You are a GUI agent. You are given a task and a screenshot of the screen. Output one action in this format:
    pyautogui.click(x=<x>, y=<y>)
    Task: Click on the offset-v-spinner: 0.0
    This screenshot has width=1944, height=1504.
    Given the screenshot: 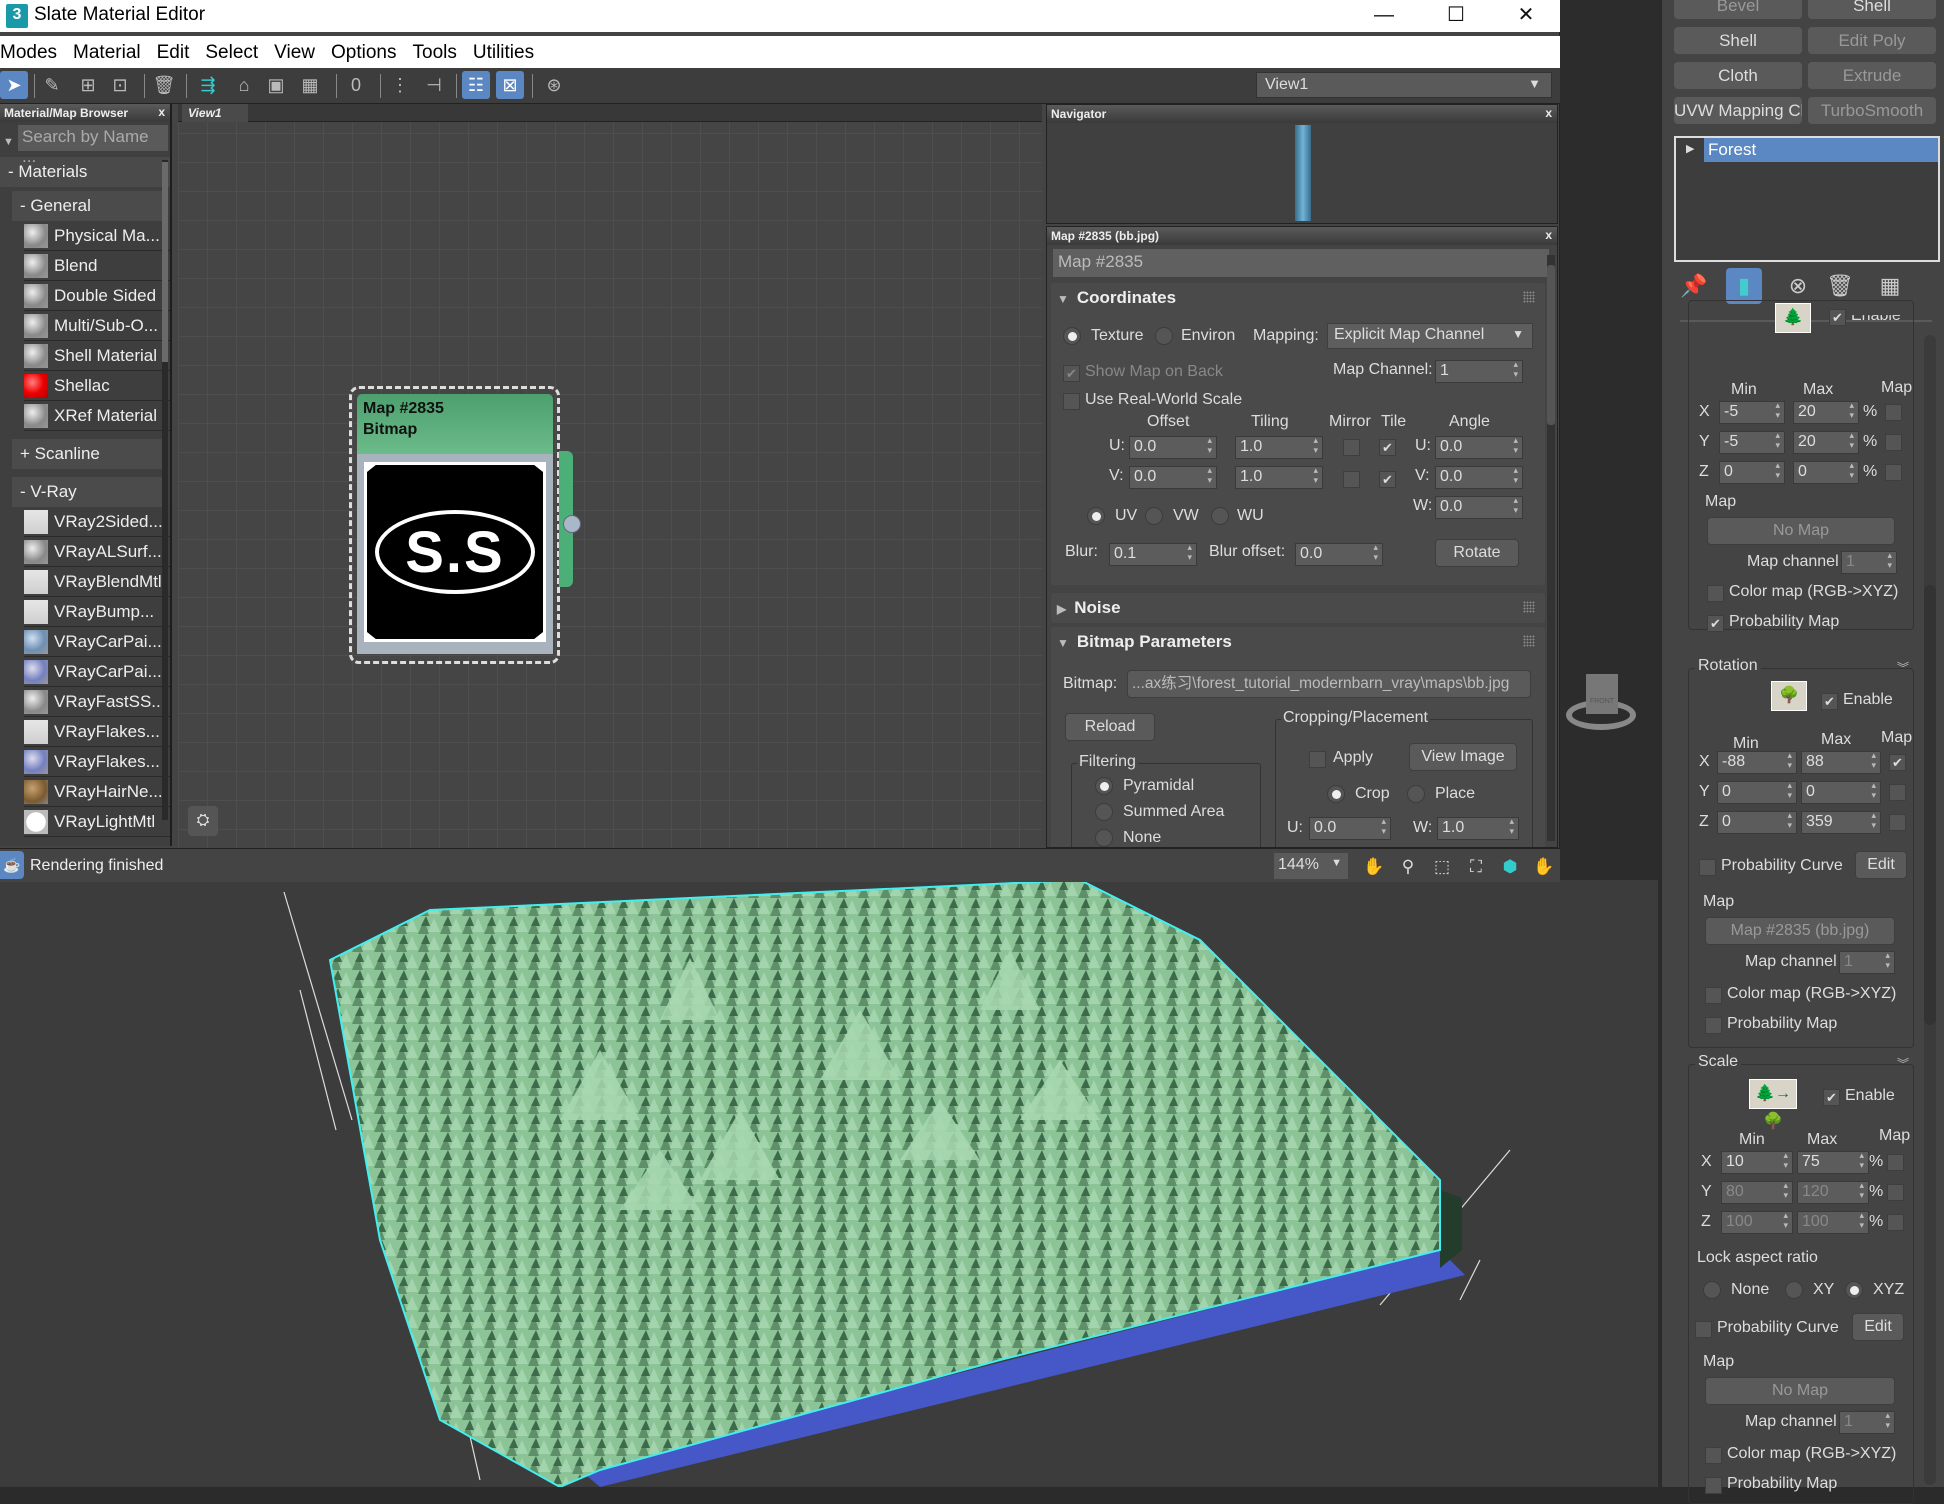 What is the action you would take?
    pyautogui.click(x=1173, y=477)
    